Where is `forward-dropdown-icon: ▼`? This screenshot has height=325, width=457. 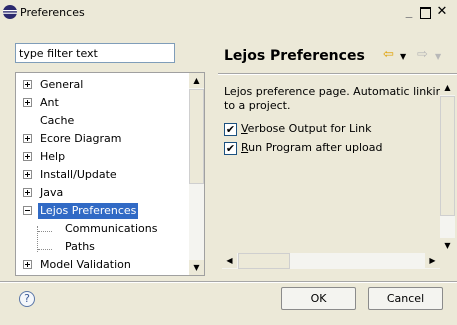
forward-dropdown-icon: ▼ is located at coordinates (438, 56).